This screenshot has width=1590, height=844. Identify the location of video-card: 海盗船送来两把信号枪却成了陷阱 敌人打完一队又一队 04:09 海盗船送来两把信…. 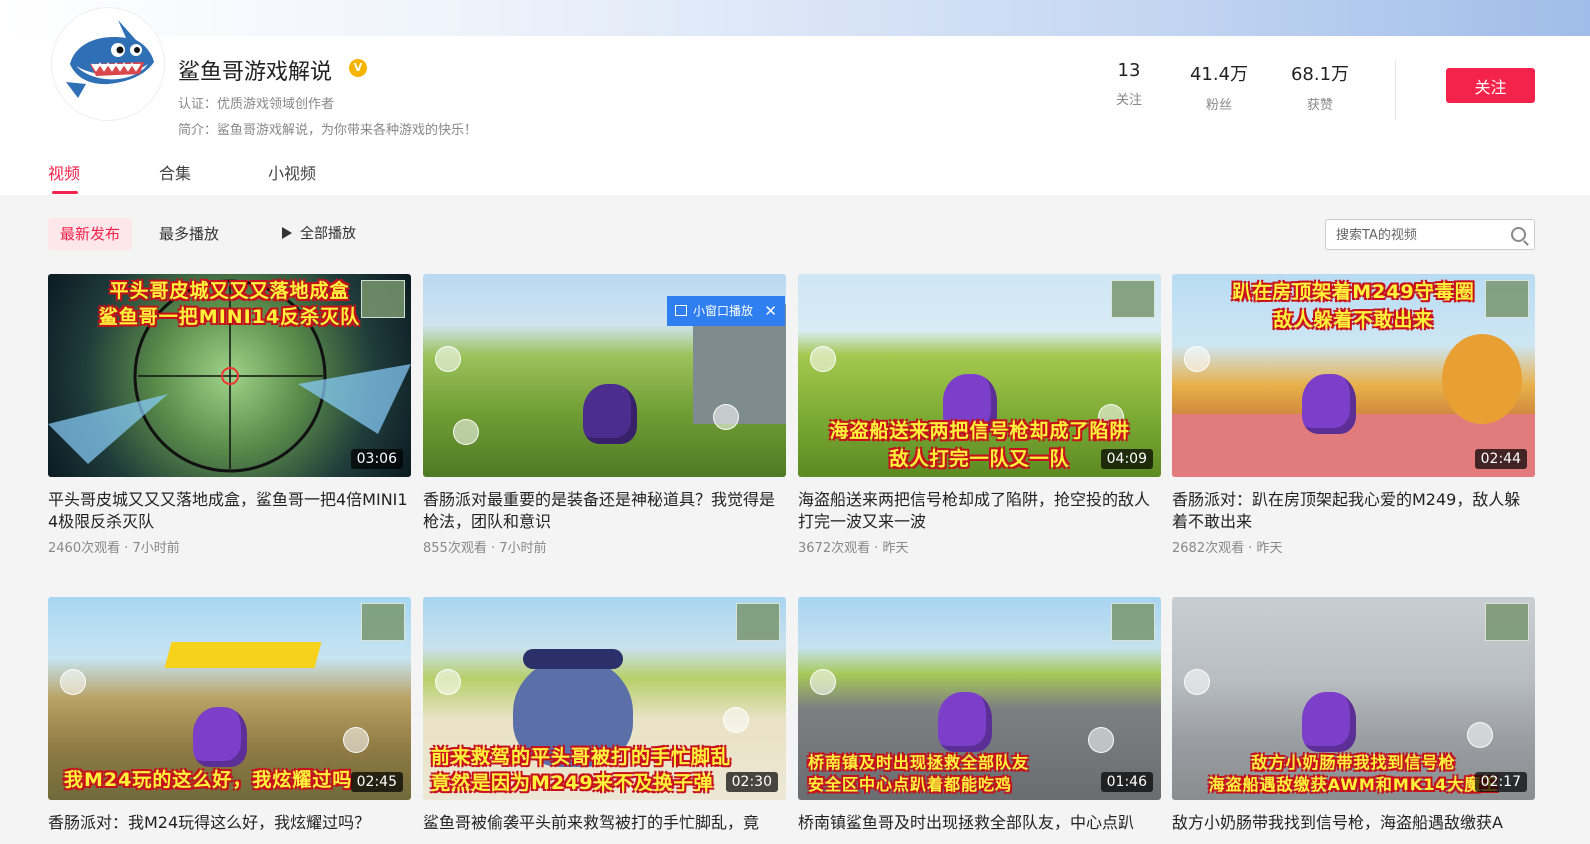
(979, 415).